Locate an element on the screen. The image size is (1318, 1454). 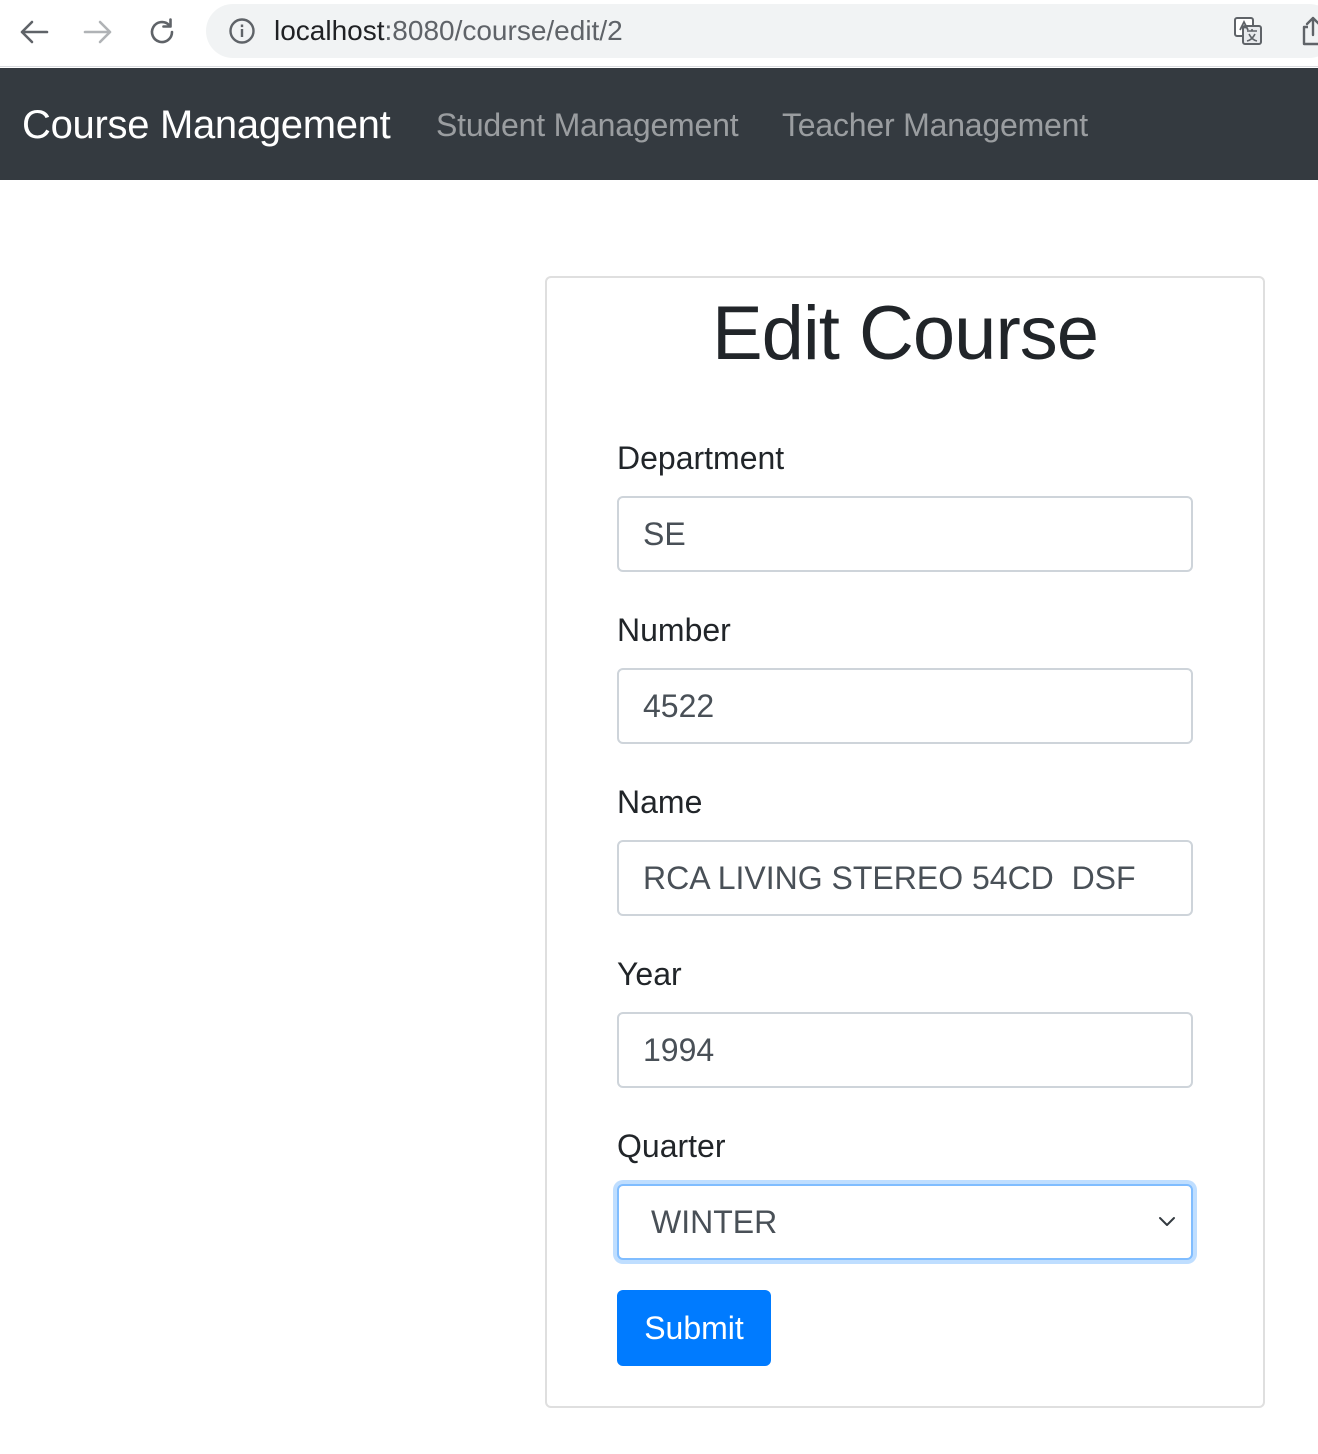
quarter-label: Quarter is located at coordinates (671, 1146).